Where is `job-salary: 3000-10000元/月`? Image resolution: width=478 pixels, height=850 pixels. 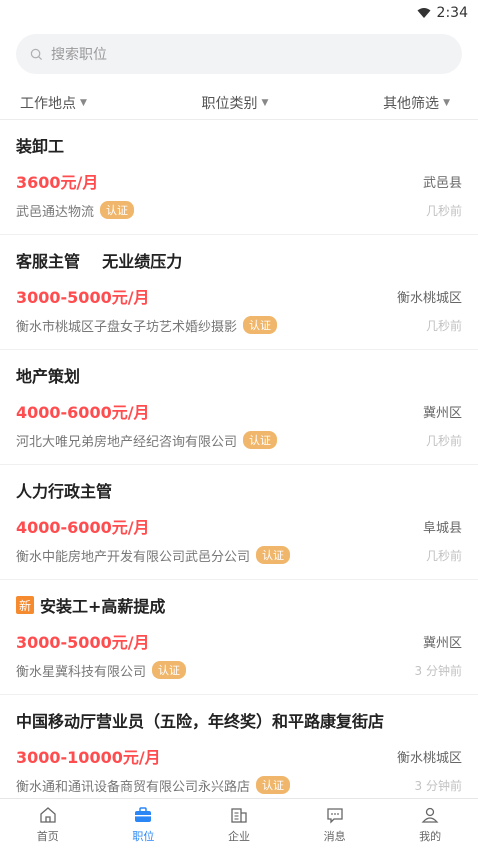
job-salary: 3000-10000元/月 is located at coordinates (88, 757).